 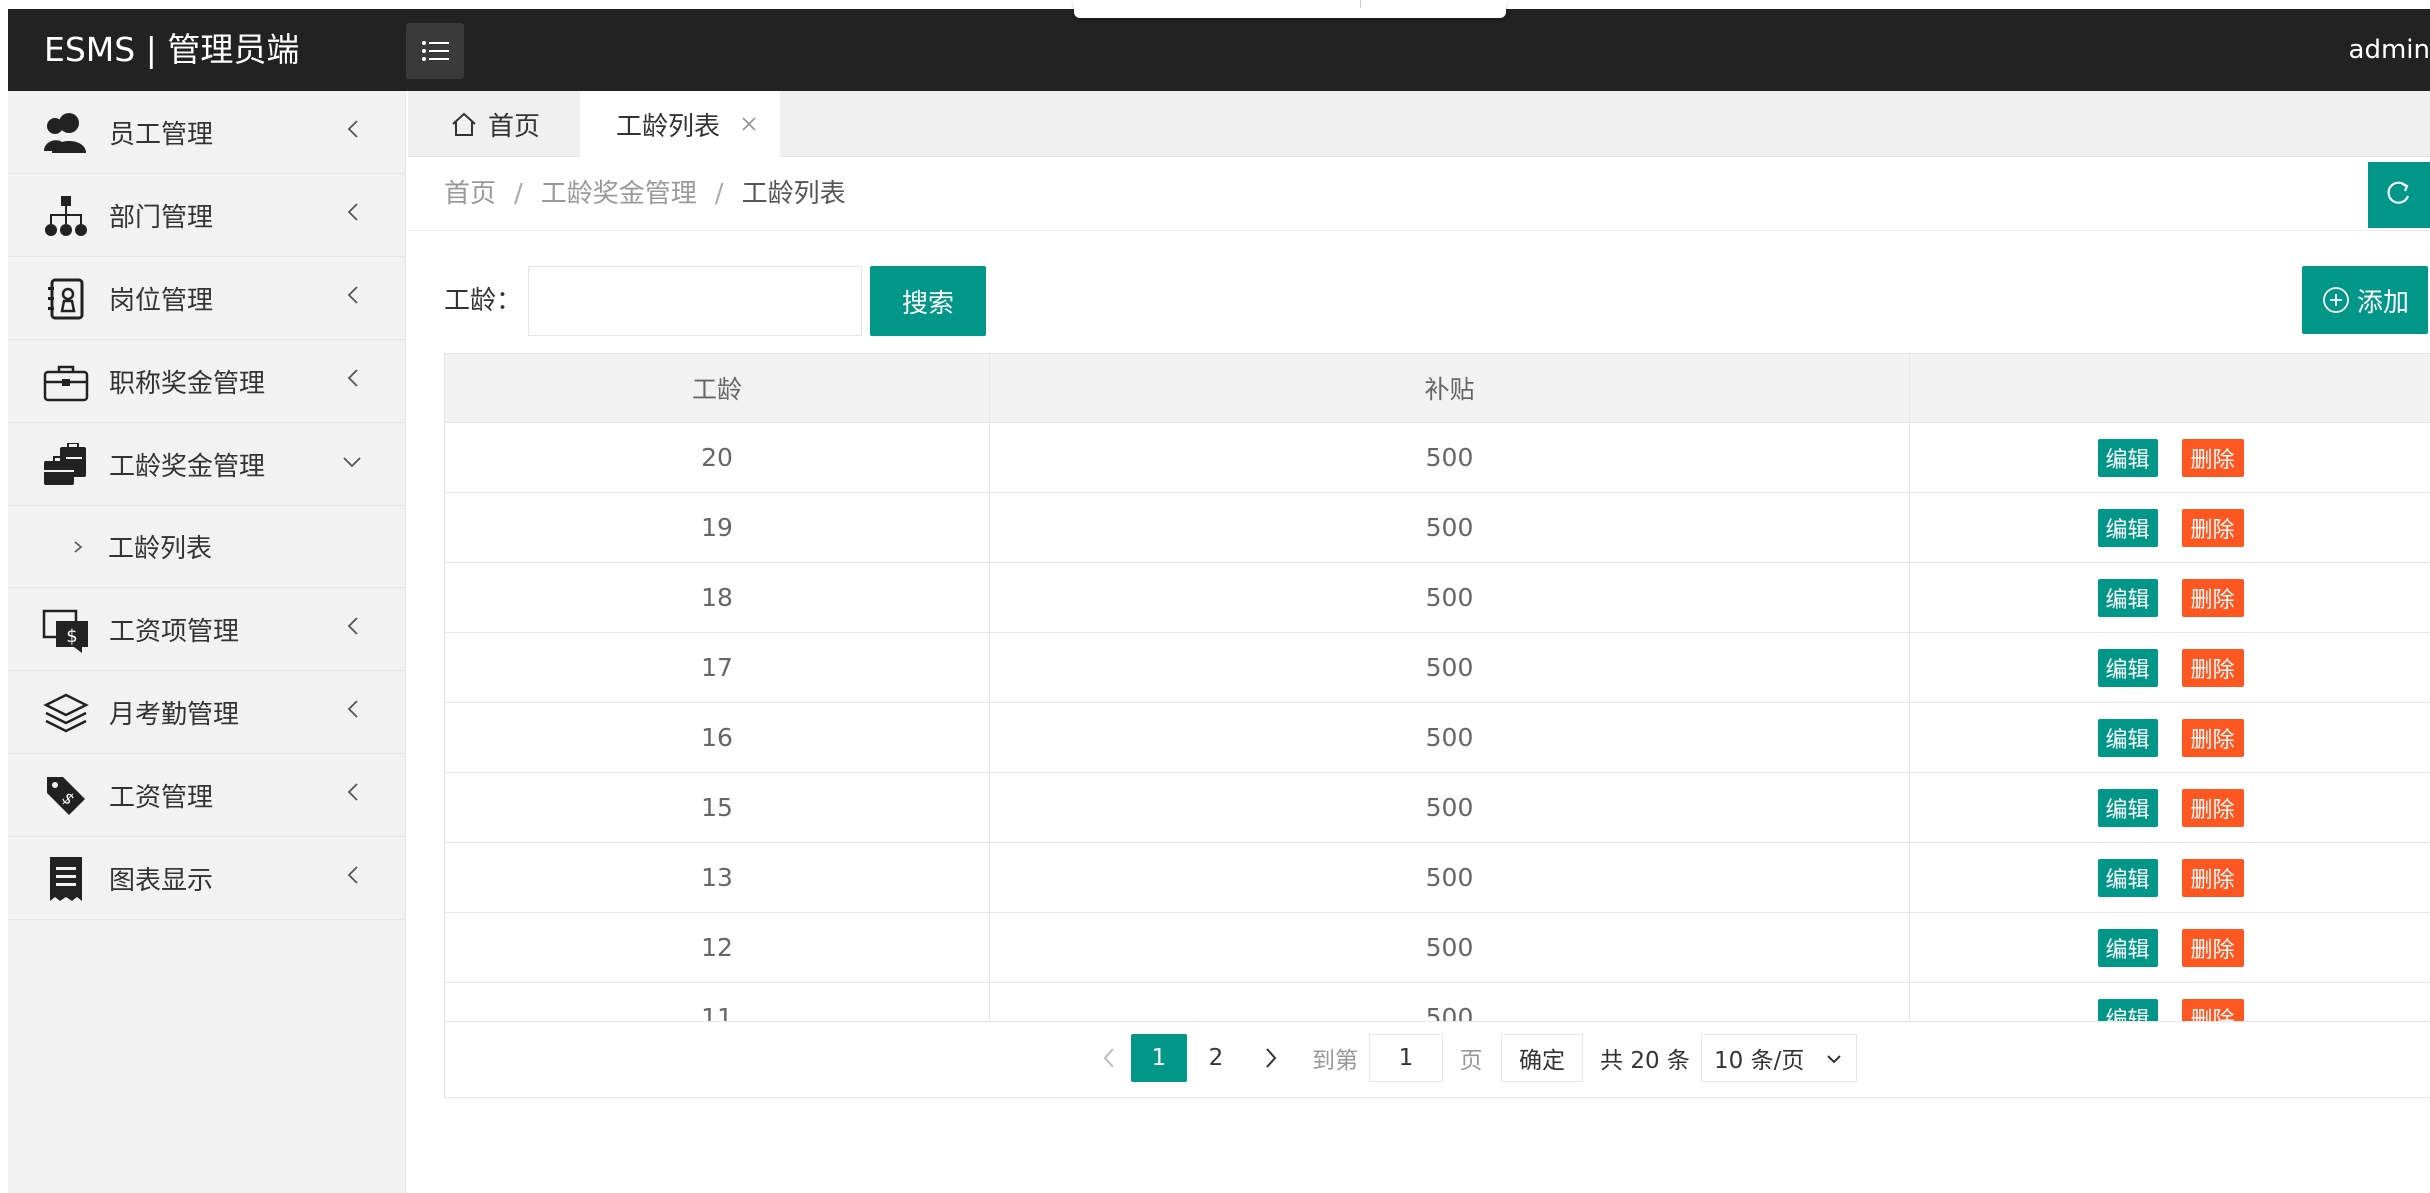 I want to click on sidebar-item-6: 月考勤管理, so click(x=206, y=712).